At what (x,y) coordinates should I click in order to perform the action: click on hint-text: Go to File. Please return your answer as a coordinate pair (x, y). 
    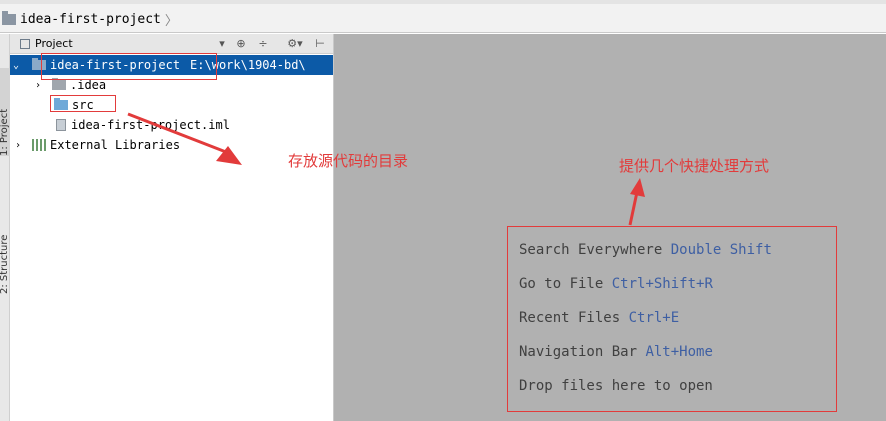
    Looking at the image, I should click on (561, 284).